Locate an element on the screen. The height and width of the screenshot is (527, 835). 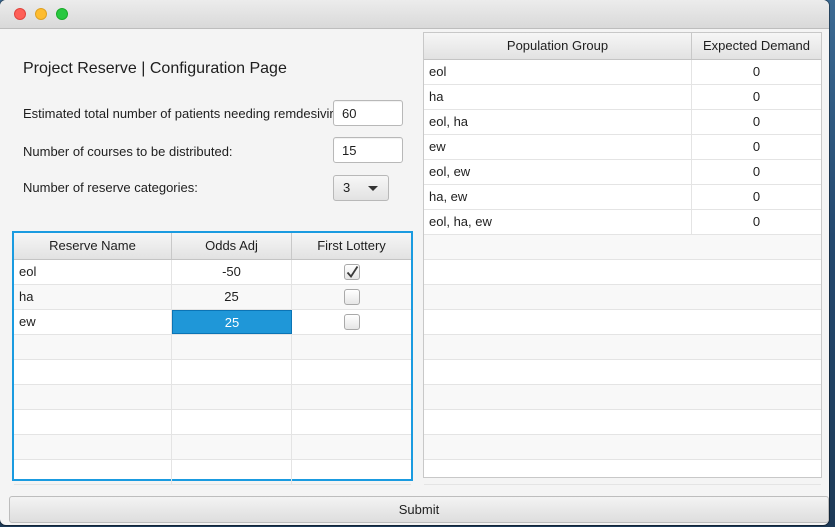
table-row: eol, ew 0 is located at coordinates (622, 172).